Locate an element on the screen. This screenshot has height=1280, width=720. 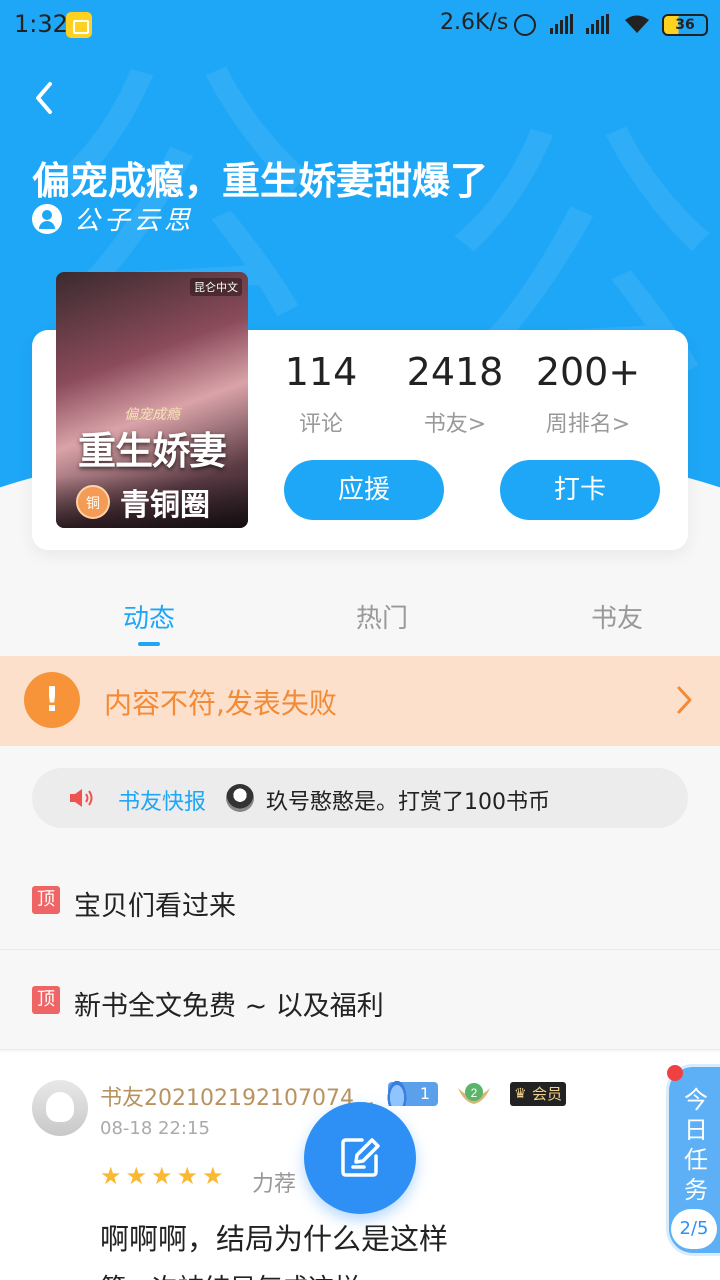
stat-comments: 114 评论 is located at coordinates (321, 394).